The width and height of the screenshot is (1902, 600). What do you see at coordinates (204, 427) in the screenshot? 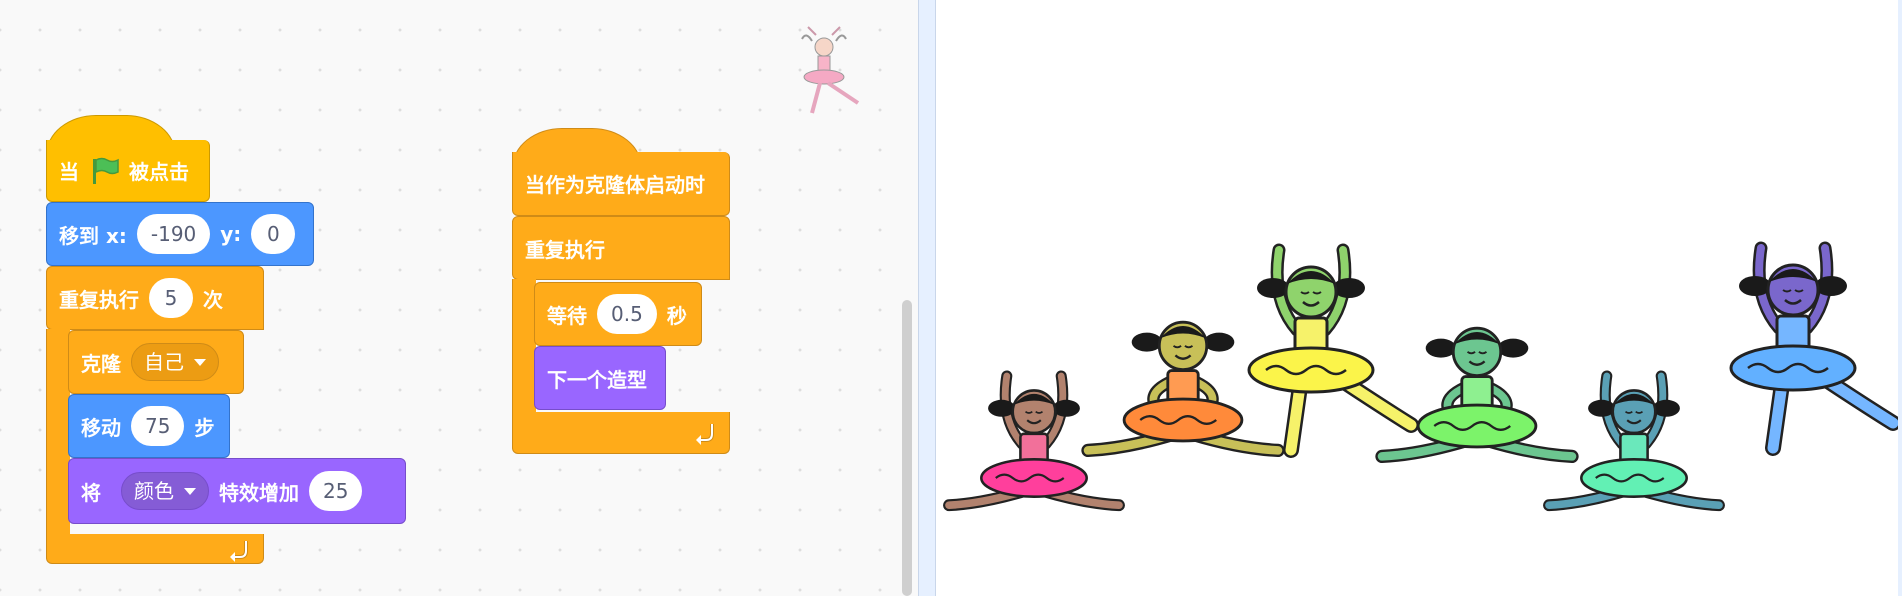
I see `steps-unit-label: 步` at bounding box center [204, 427].